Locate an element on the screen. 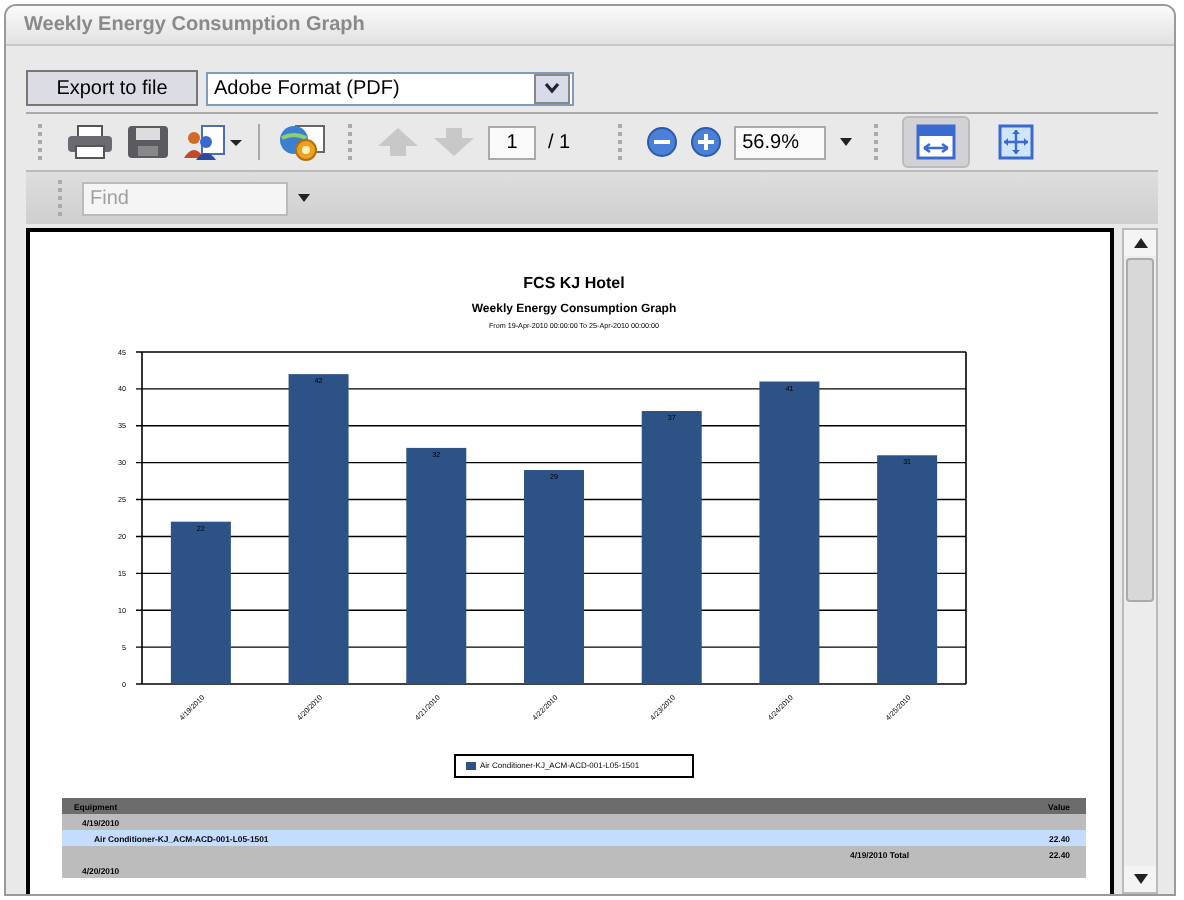 This screenshot has height=900, width=1184. window-title: Weekly Energy Consumption Graph is located at coordinates (194, 25).